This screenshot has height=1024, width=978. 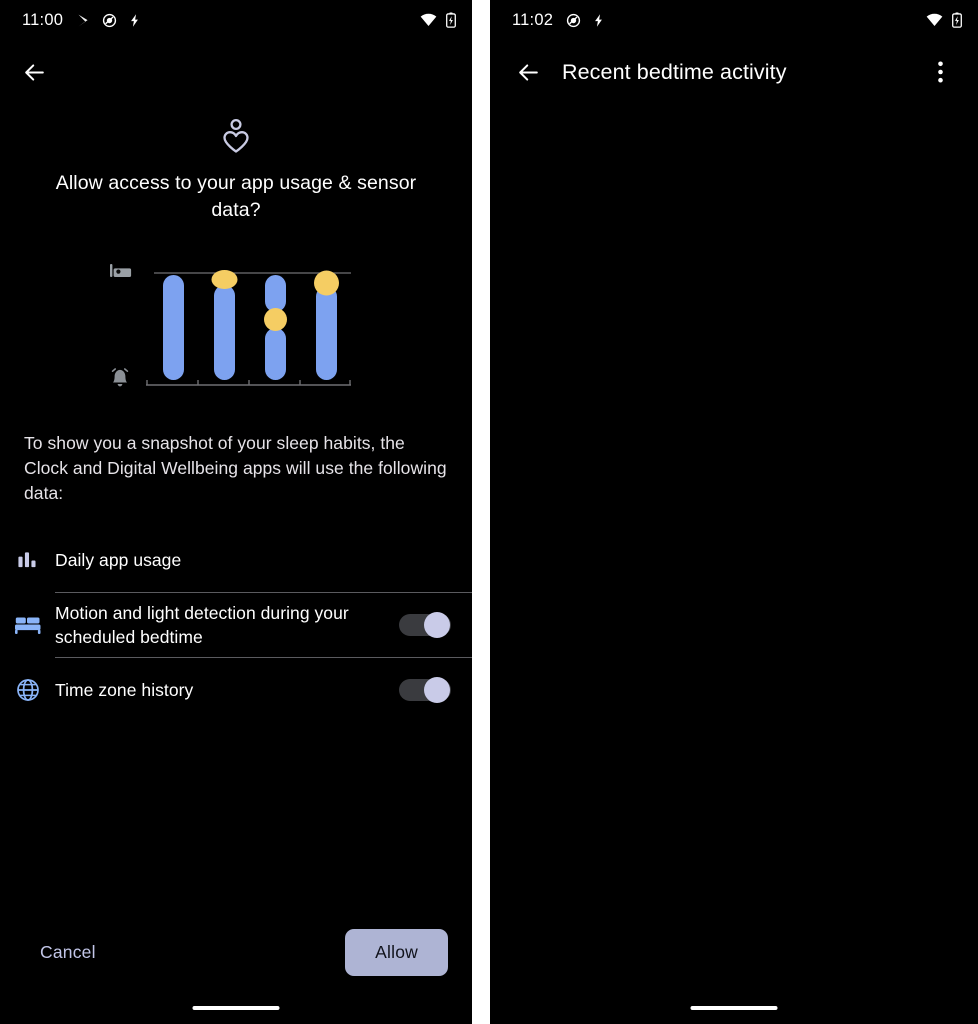 I want to click on globe-icon-svg, so click(x=27, y=690).